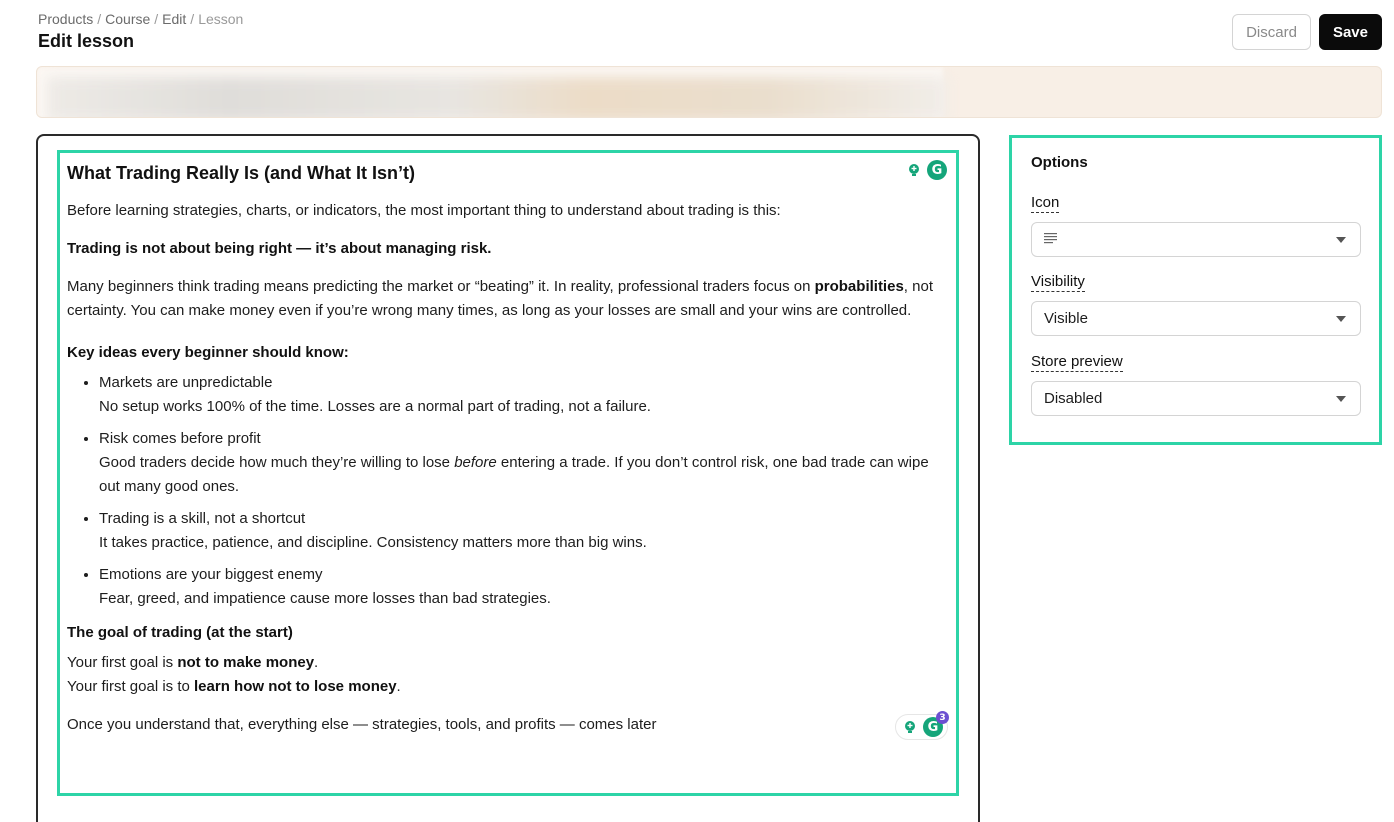  What do you see at coordinates (507, 633) in the screenshot?
I see `goal-heading: The goal of trading (at the start)` at bounding box center [507, 633].